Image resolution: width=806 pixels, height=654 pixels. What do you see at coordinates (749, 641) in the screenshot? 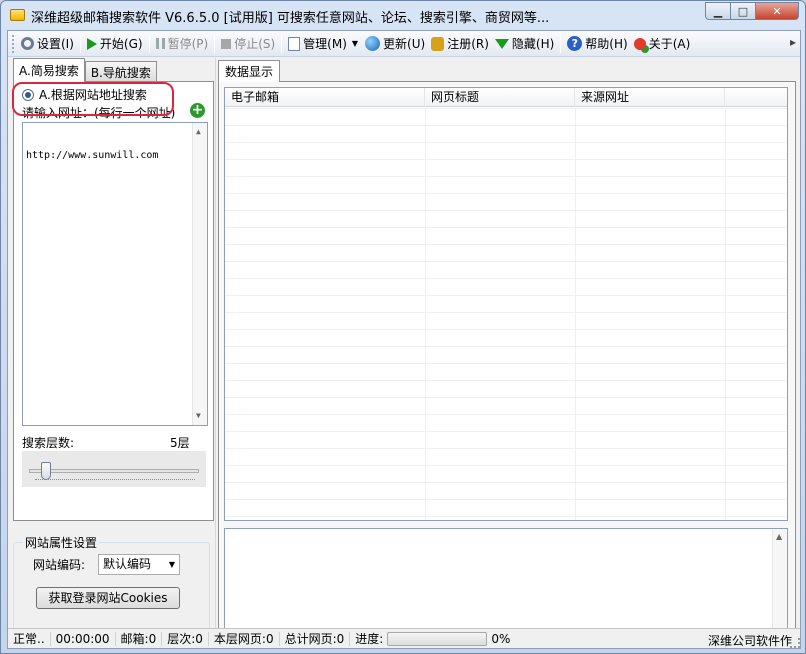
I see `status-company: 深维公司软件作` at bounding box center [749, 641].